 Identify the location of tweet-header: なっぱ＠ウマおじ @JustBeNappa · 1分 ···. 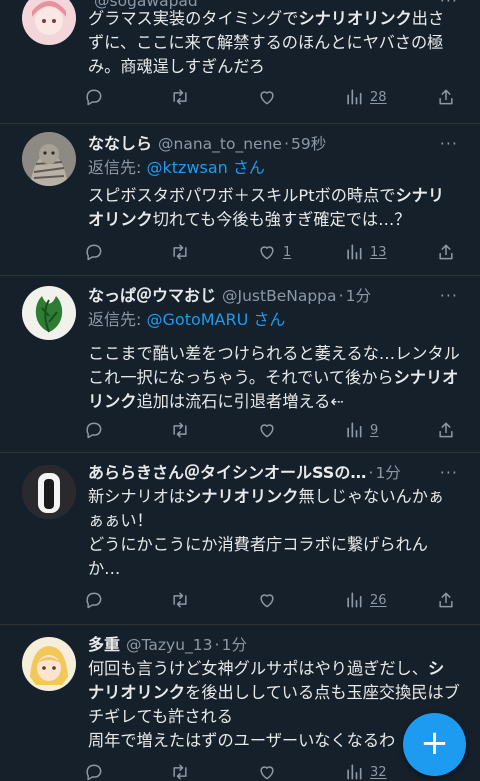
(274, 296).